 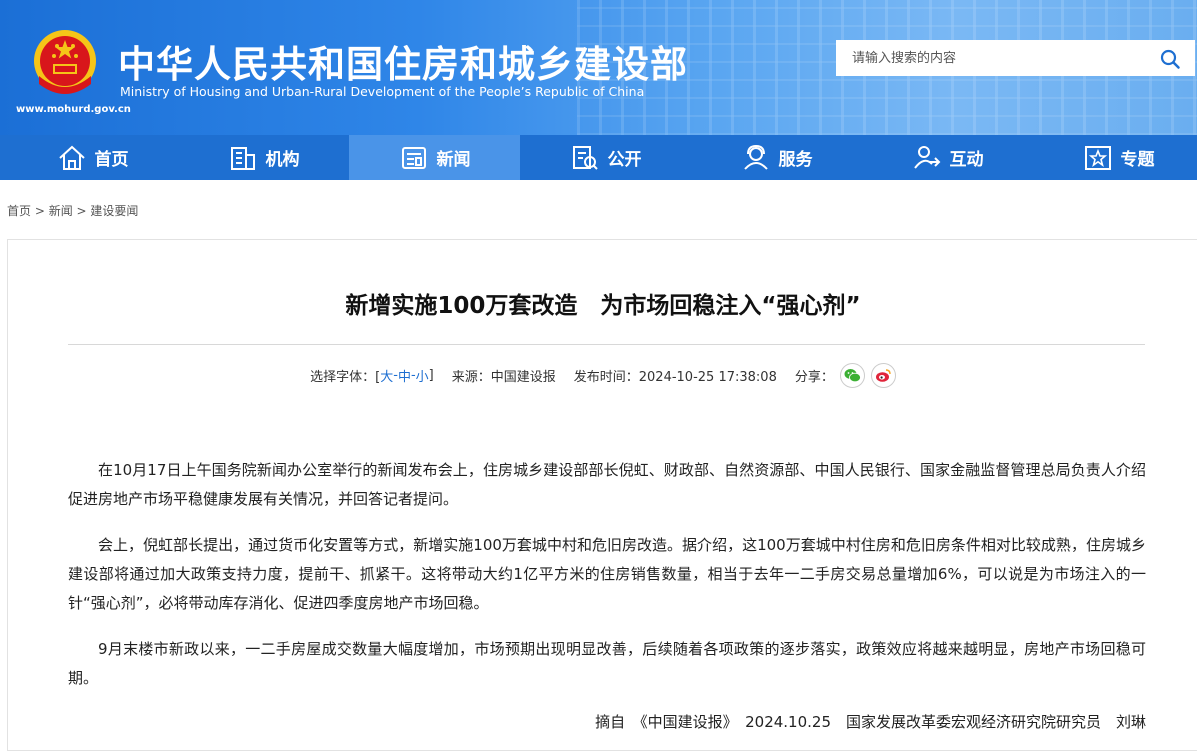 I want to click on font-size-large-button: 大, so click(x=386, y=375).